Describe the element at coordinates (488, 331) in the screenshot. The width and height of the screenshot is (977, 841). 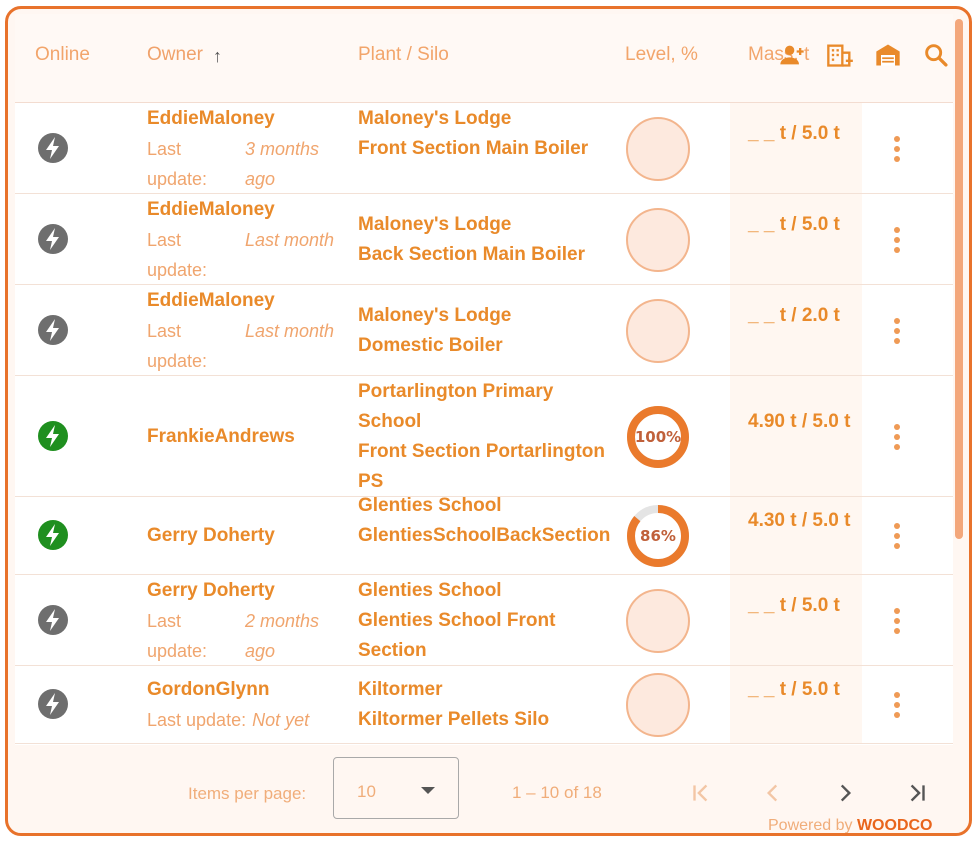
I see `plant-silo-cell: Maloney's Lodge Domestic Boiler` at that location.